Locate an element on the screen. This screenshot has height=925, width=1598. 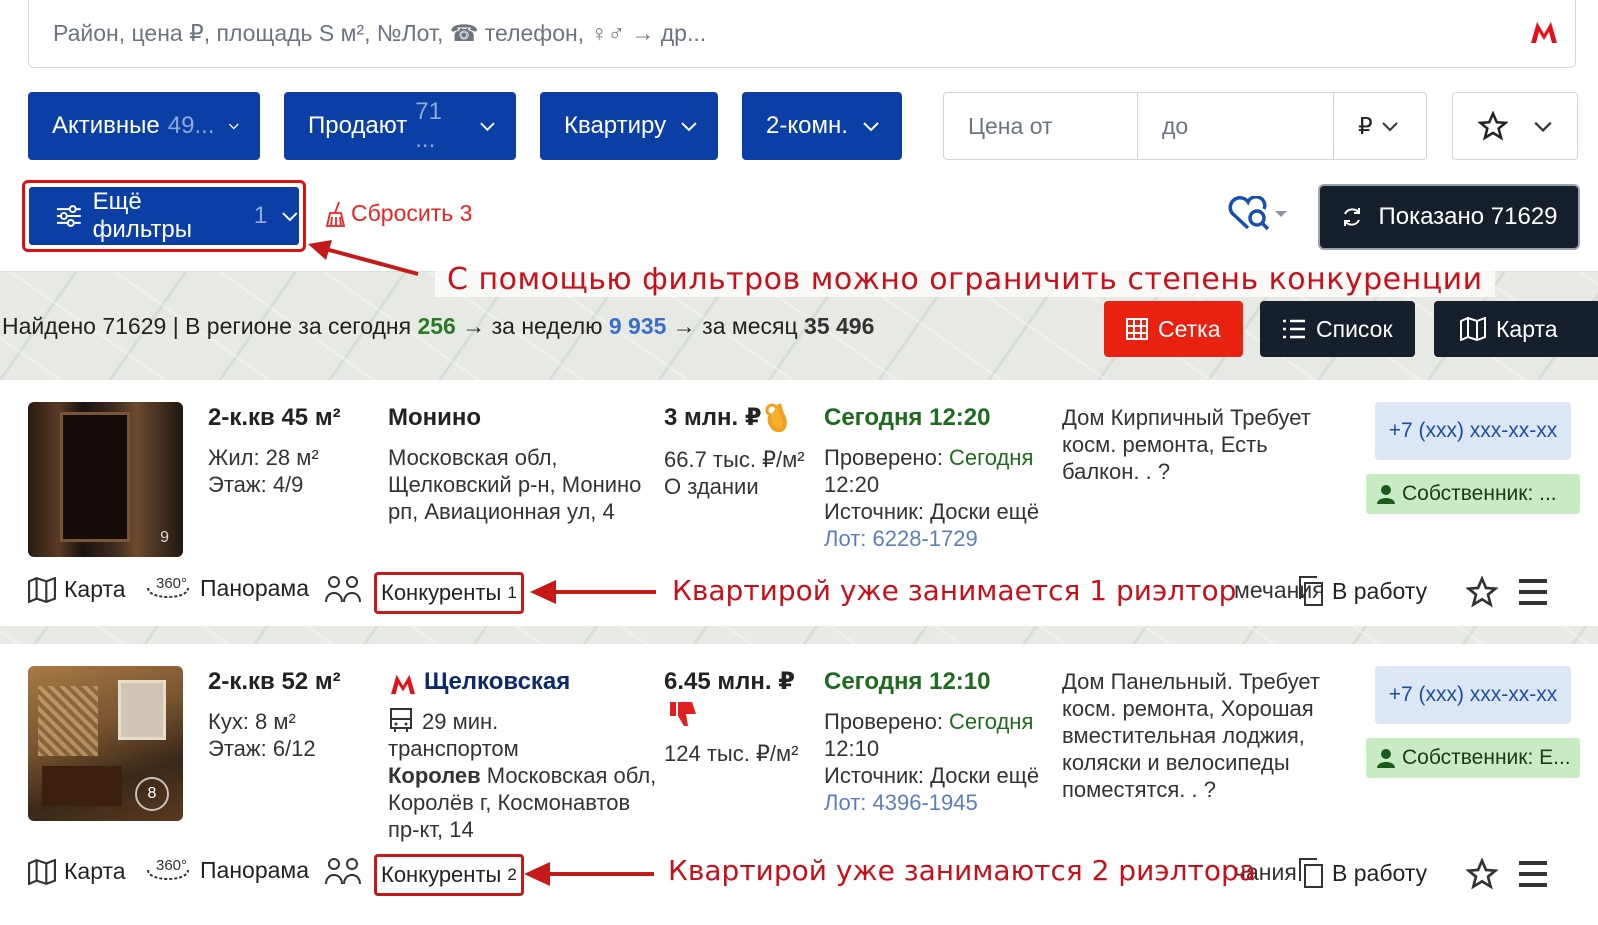
description-line: Дом Кирпичный Требует is located at coordinates (1186, 417).